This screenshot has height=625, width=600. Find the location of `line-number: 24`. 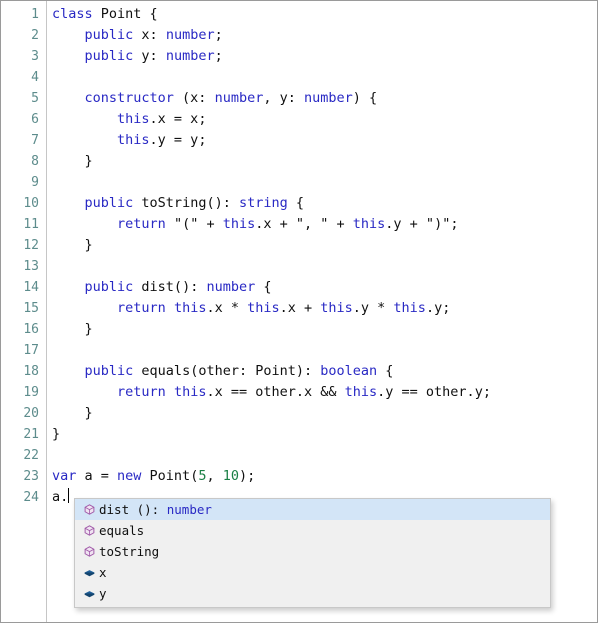

line-number: 24 is located at coordinates (31, 497).